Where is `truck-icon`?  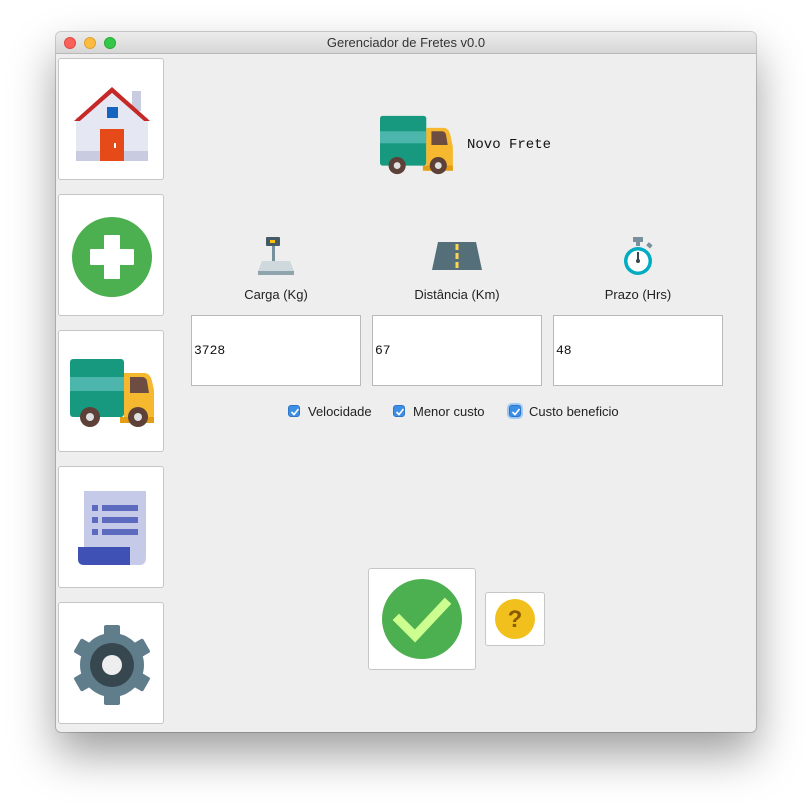
truck-icon is located at coordinates (112, 393).